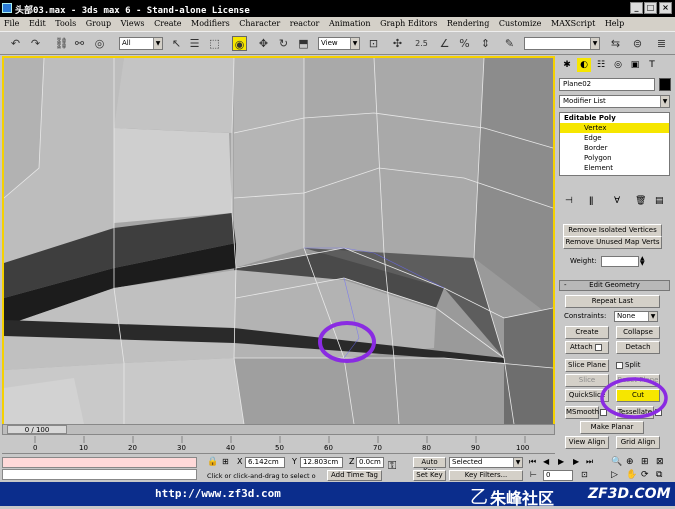  What do you see at coordinates (612, 301) in the screenshot?
I see `repeat-last-button: Repeat Last` at bounding box center [612, 301].